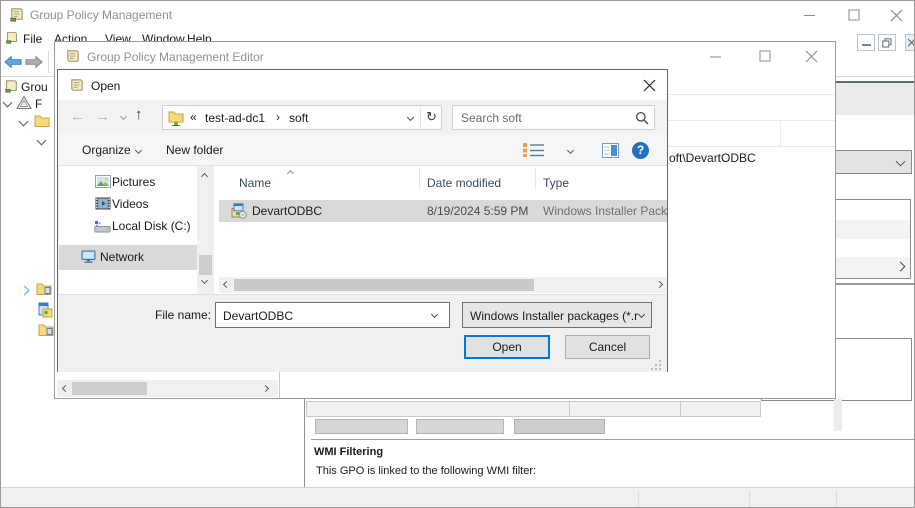  I want to click on new-folder-button: New folder, so click(194, 150).